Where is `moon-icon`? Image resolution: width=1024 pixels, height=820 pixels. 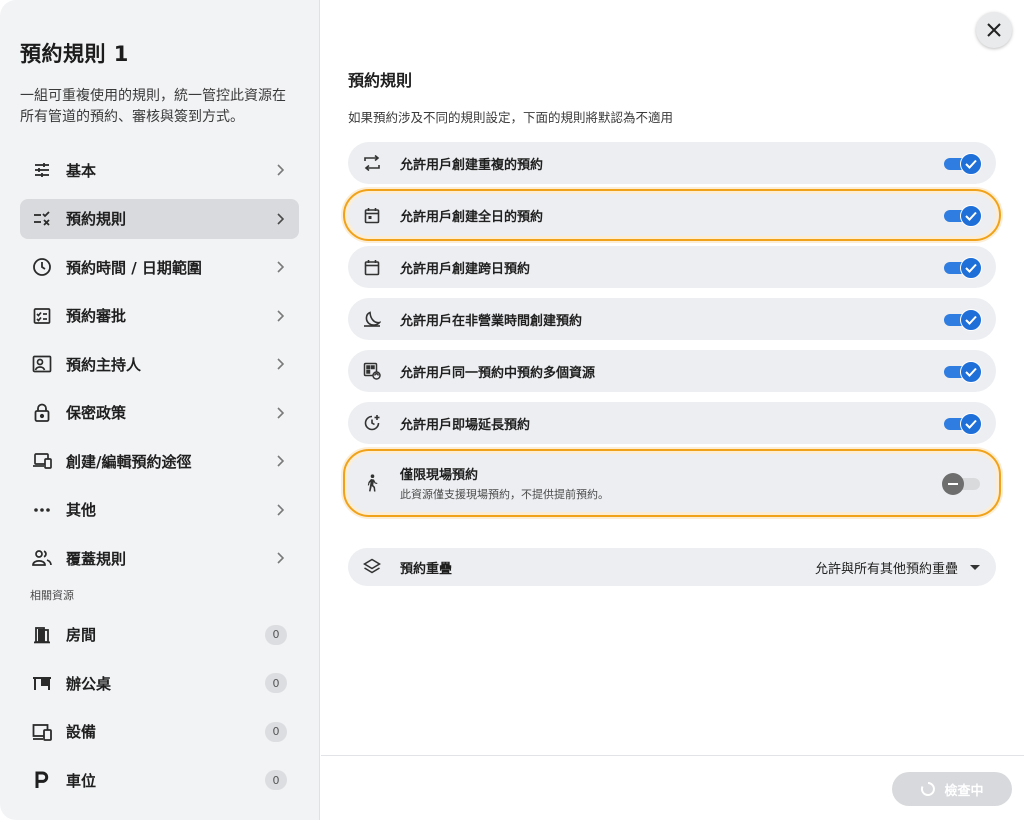 moon-icon is located at coordinates (372, 319).